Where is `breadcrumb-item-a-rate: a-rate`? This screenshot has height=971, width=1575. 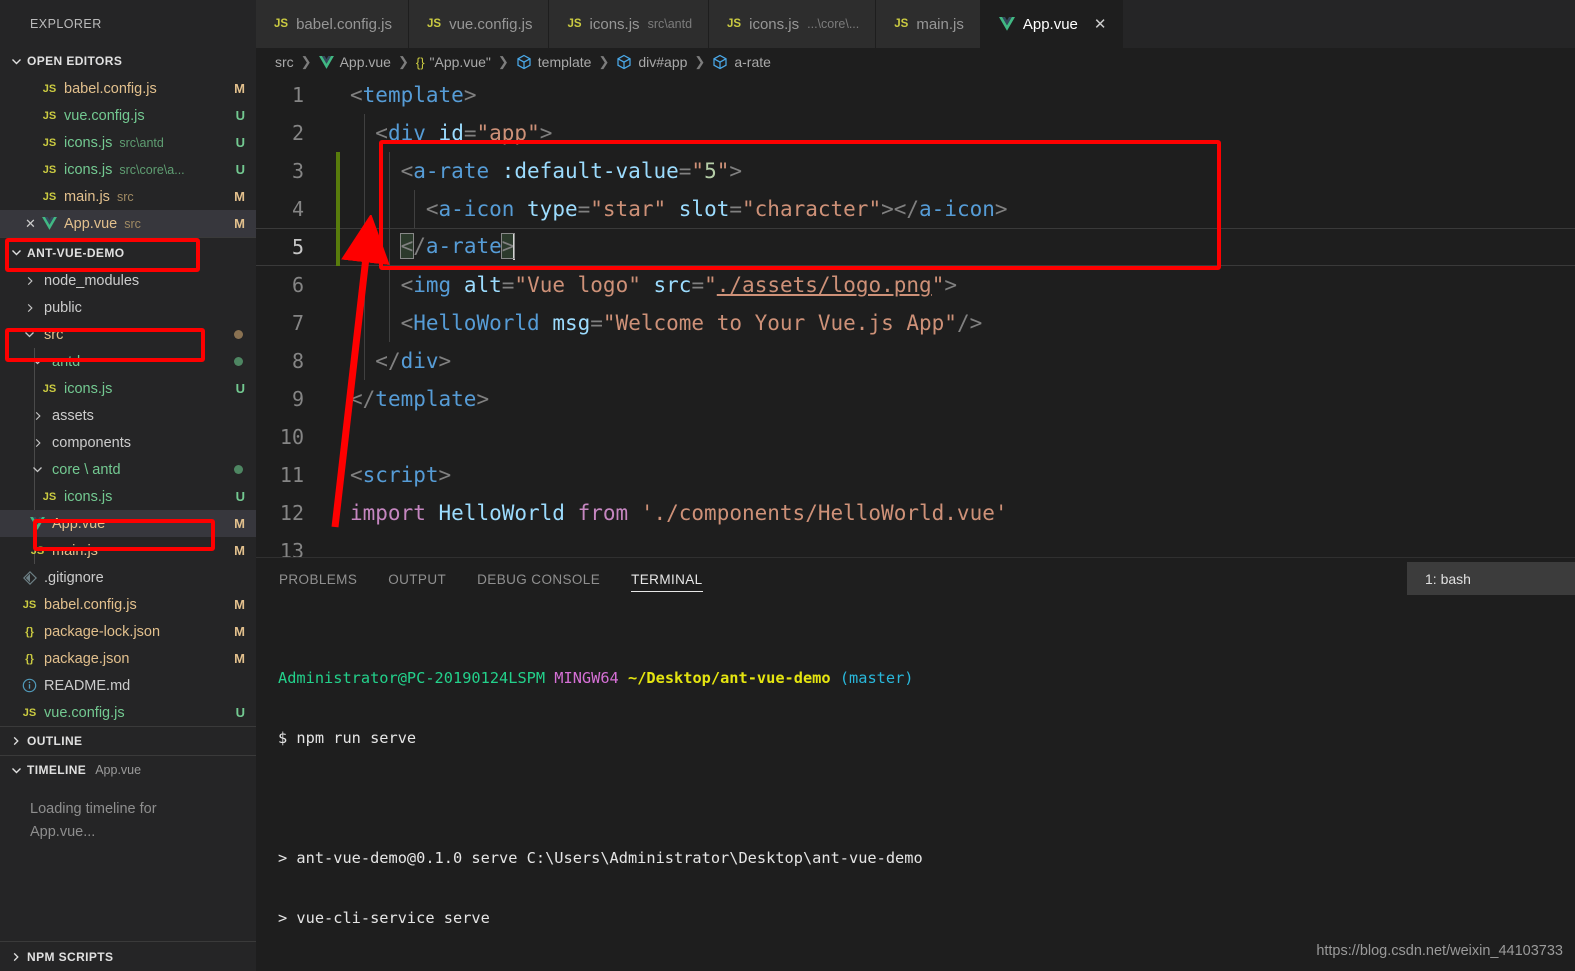 breadcrumb-item-a-rate: a-rate is located at coordinates (741, 62).